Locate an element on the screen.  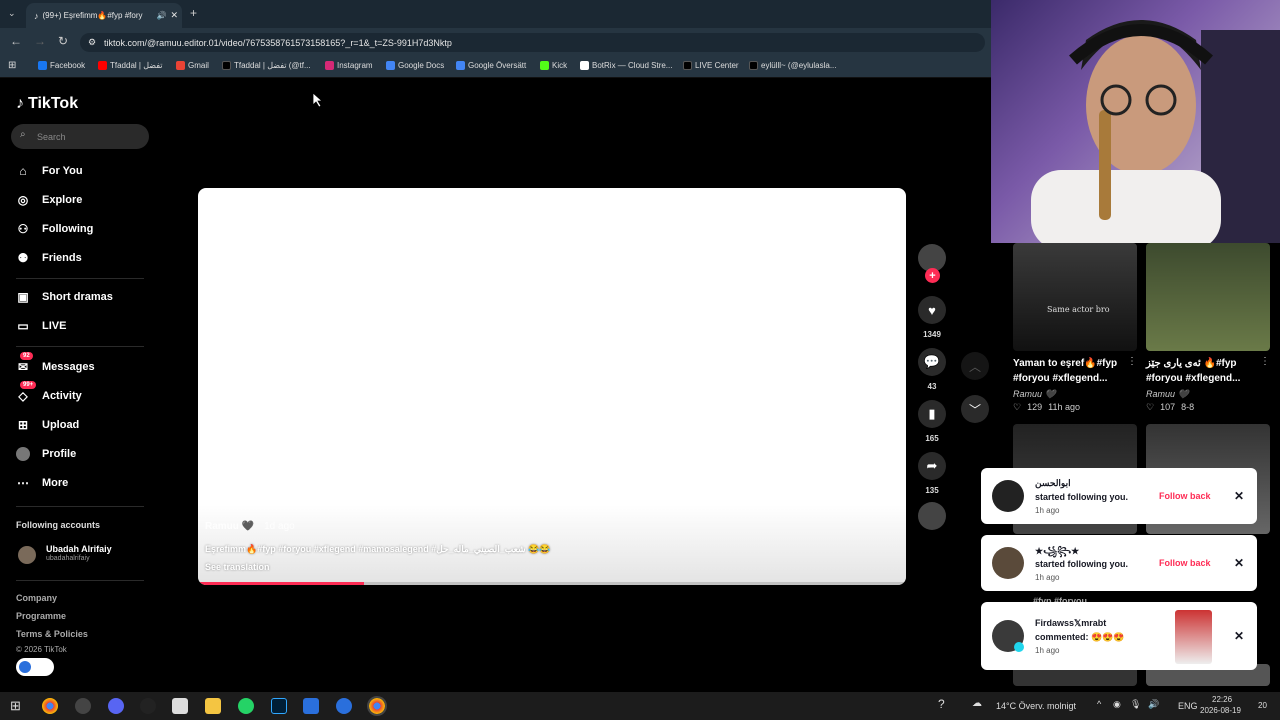
discord-icon is located at coordinates (116, 706).